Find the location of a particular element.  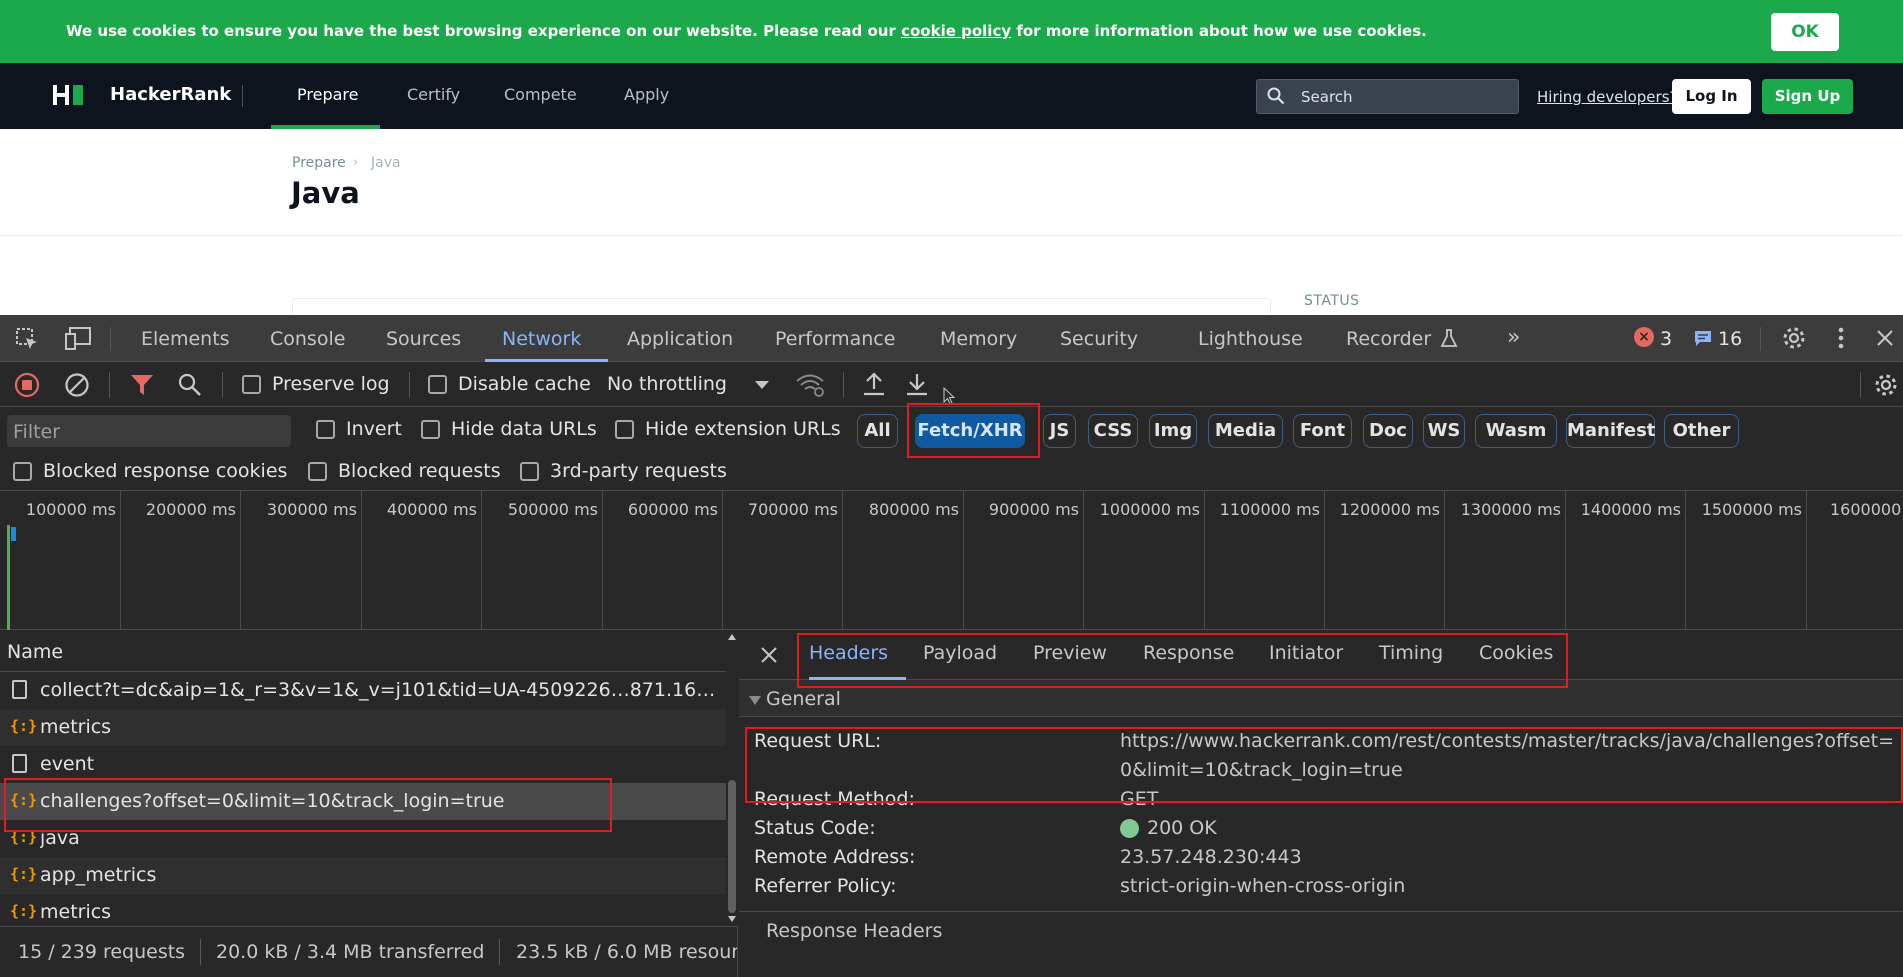

mouse-cursor-icon is located at coordinates (949, 396).